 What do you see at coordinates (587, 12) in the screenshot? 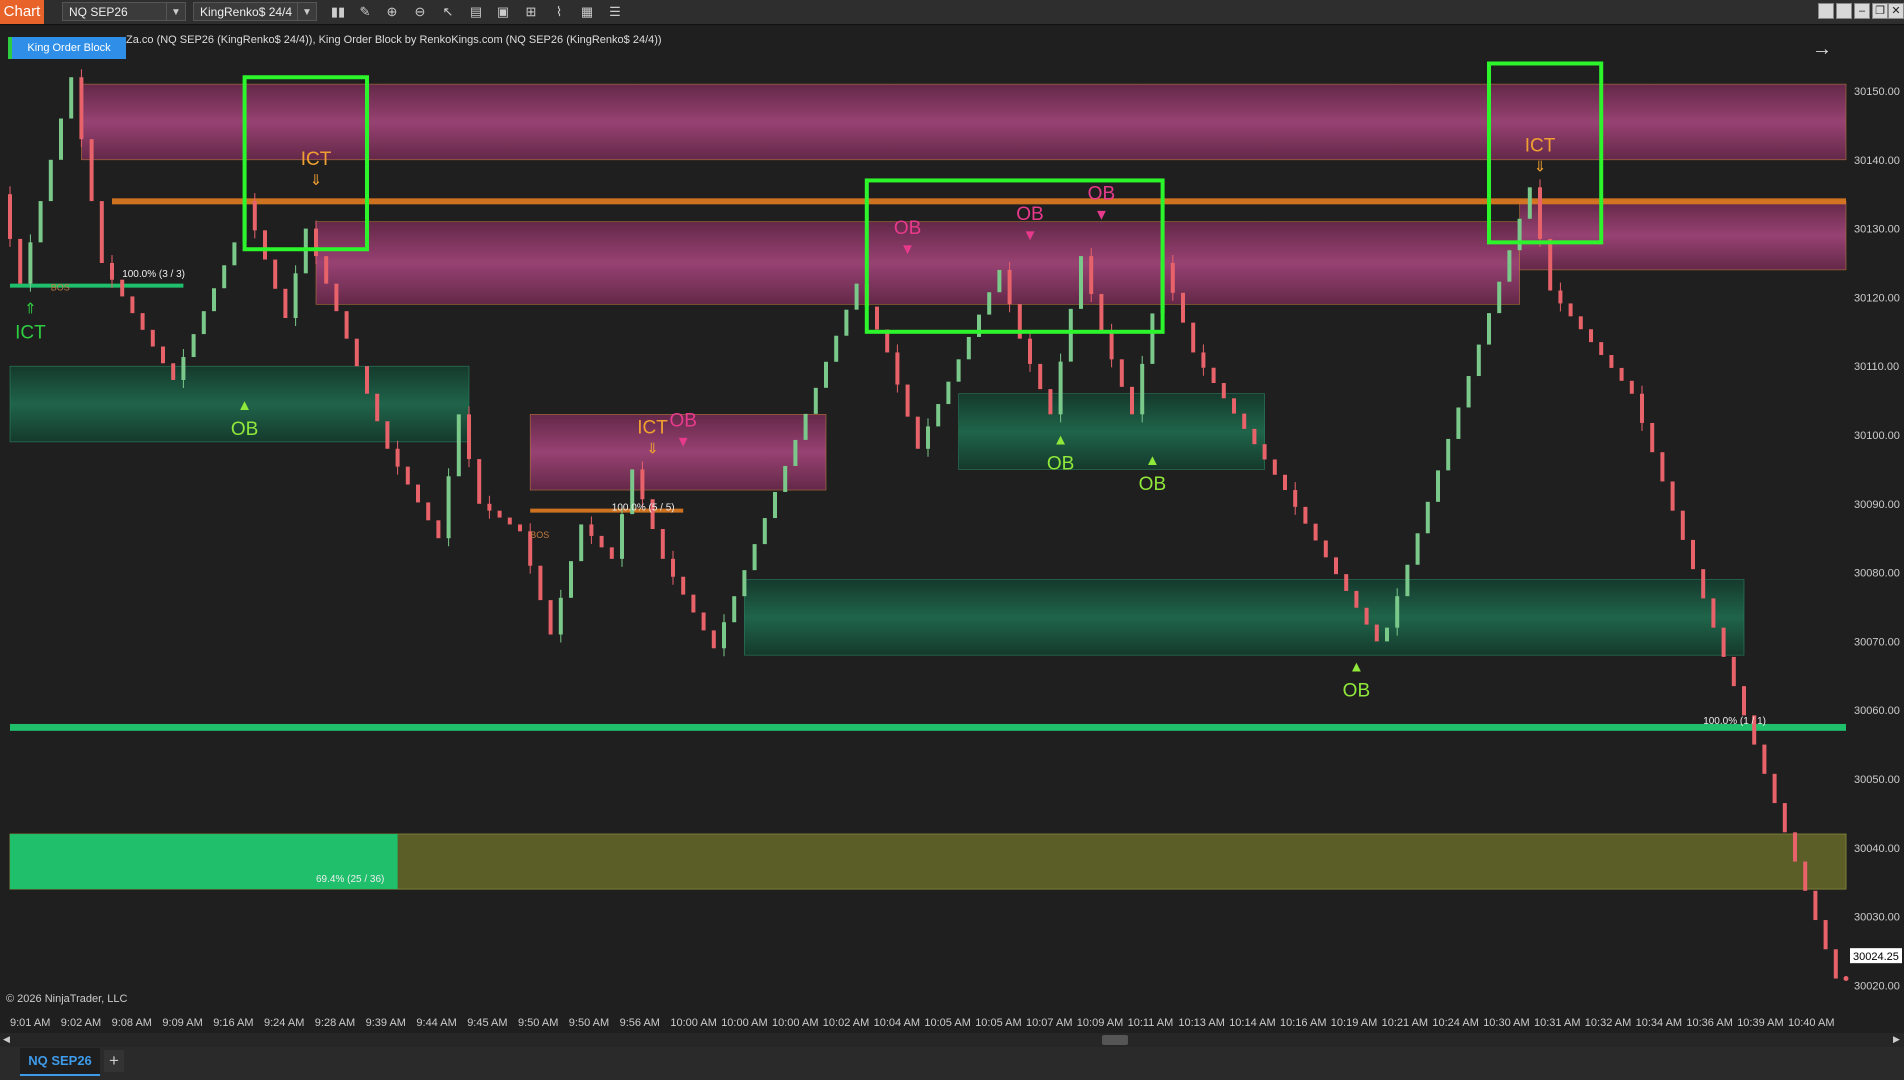
I see `indicators-icon: ▦` at bounding box center [587, 12].